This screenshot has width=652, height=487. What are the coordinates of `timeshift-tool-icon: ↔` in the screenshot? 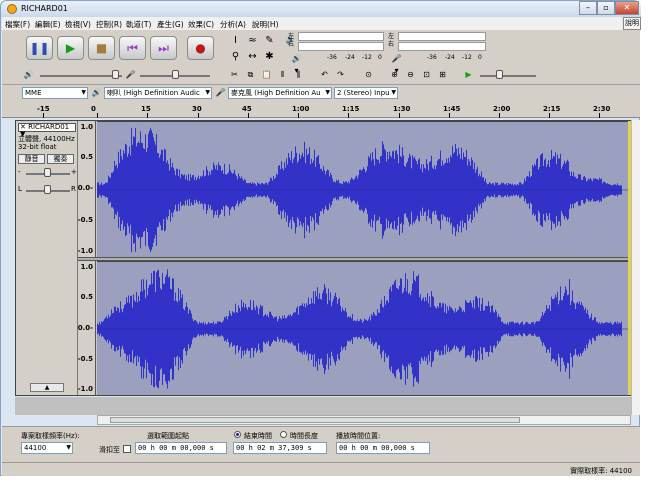 It's located at (252, 57).